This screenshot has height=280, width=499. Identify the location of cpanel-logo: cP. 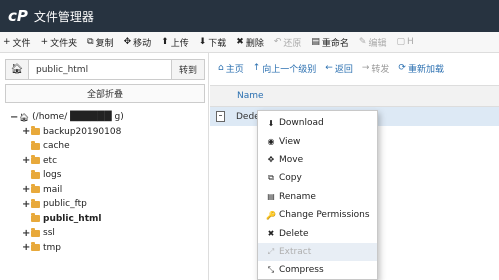
(18, 16).